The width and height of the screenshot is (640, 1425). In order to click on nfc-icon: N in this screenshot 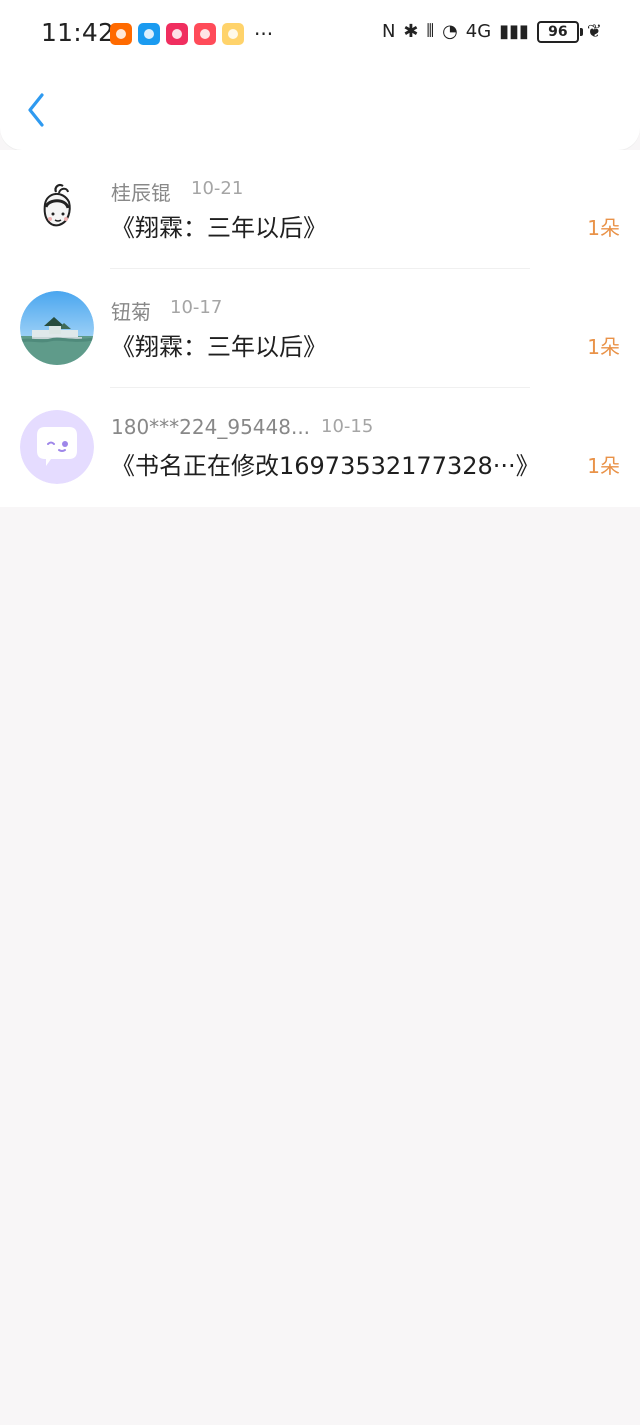, I will do `click(388, 31)`.